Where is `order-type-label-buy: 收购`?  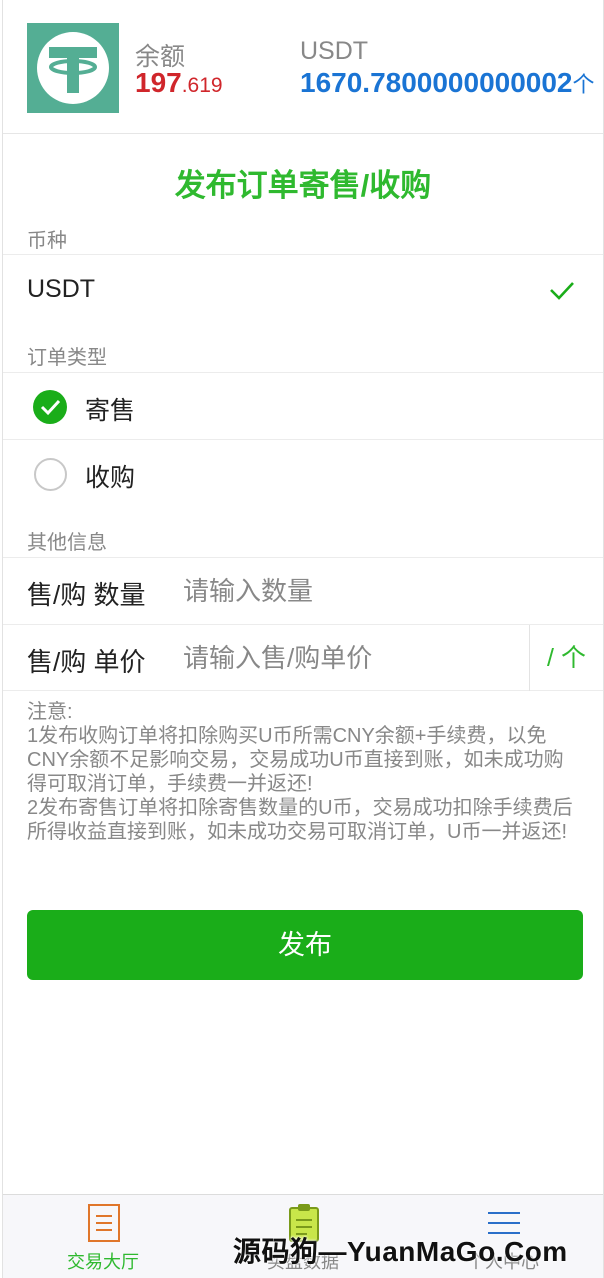 order-type-label-buy: 收购 is located at coordinates (110, 478).